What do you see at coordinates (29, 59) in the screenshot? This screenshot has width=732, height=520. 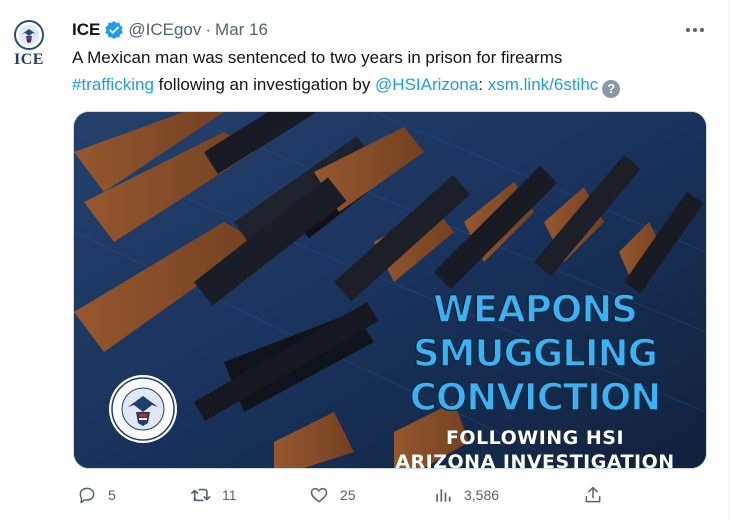 I see `avatar-label: ICE` at bounding box center [29, 59].